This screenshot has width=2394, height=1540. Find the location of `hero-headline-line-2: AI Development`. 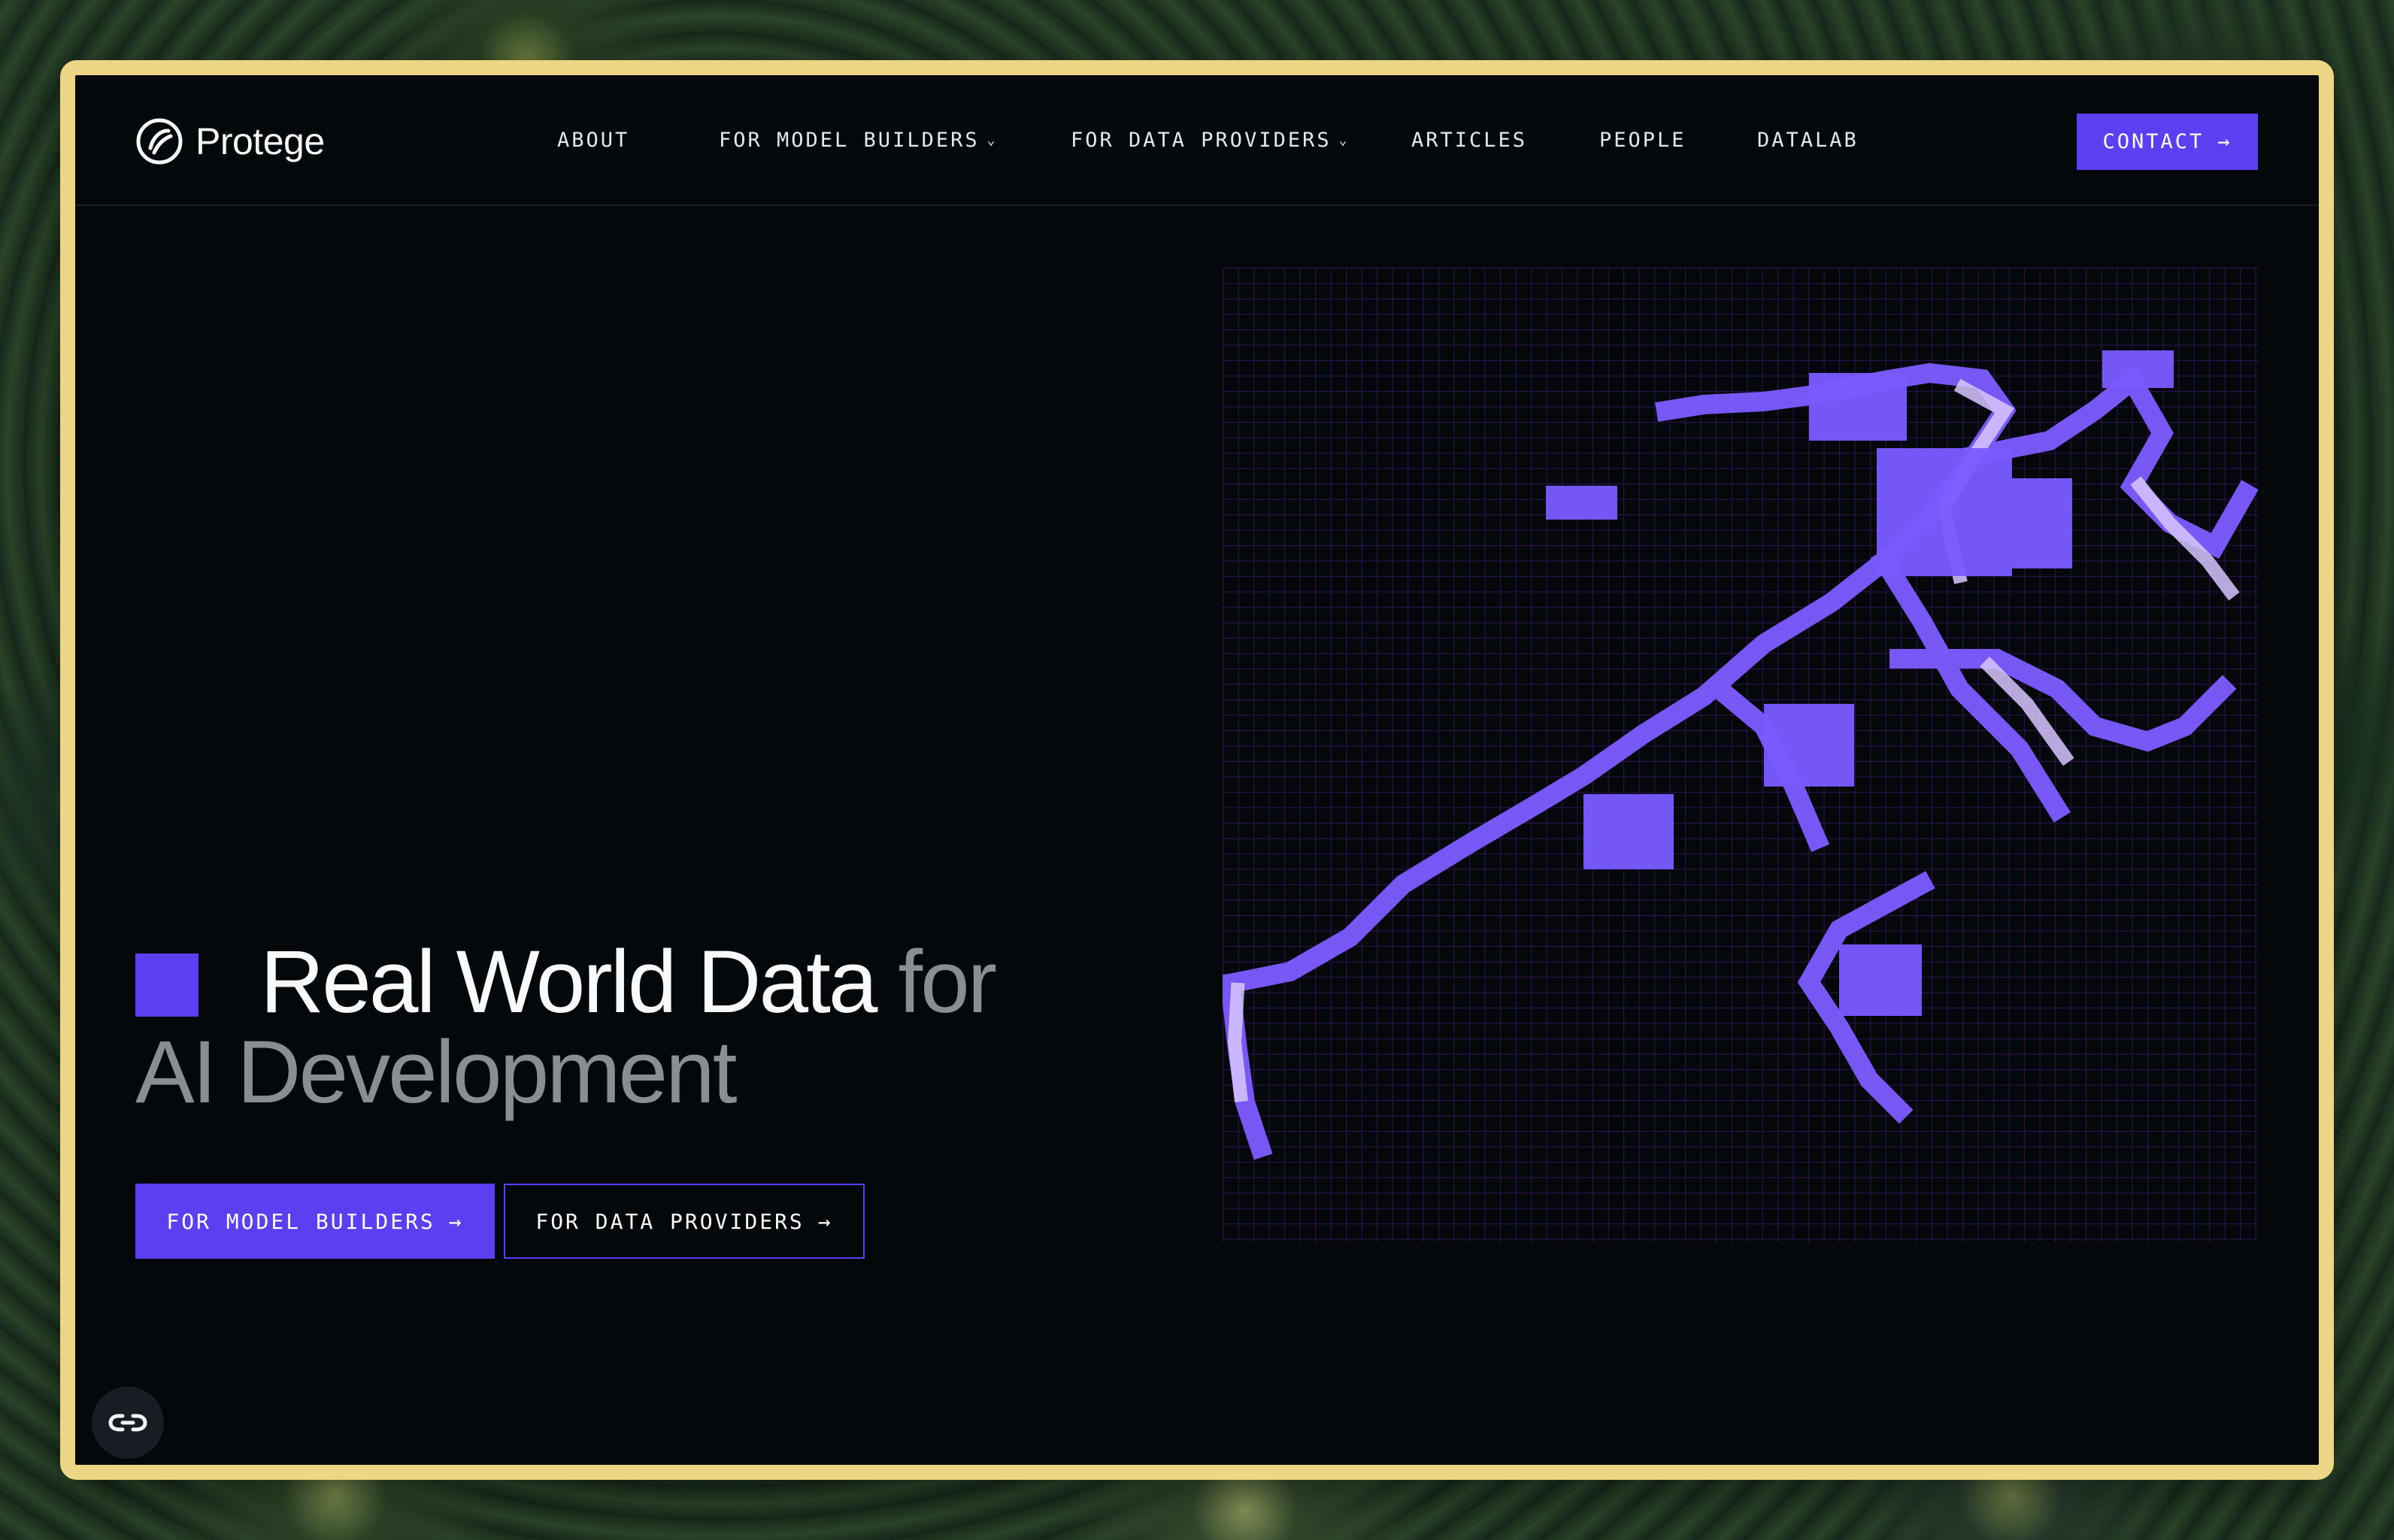

hero-headline-line-2: AI Development is located at coordinates (436, 1072).